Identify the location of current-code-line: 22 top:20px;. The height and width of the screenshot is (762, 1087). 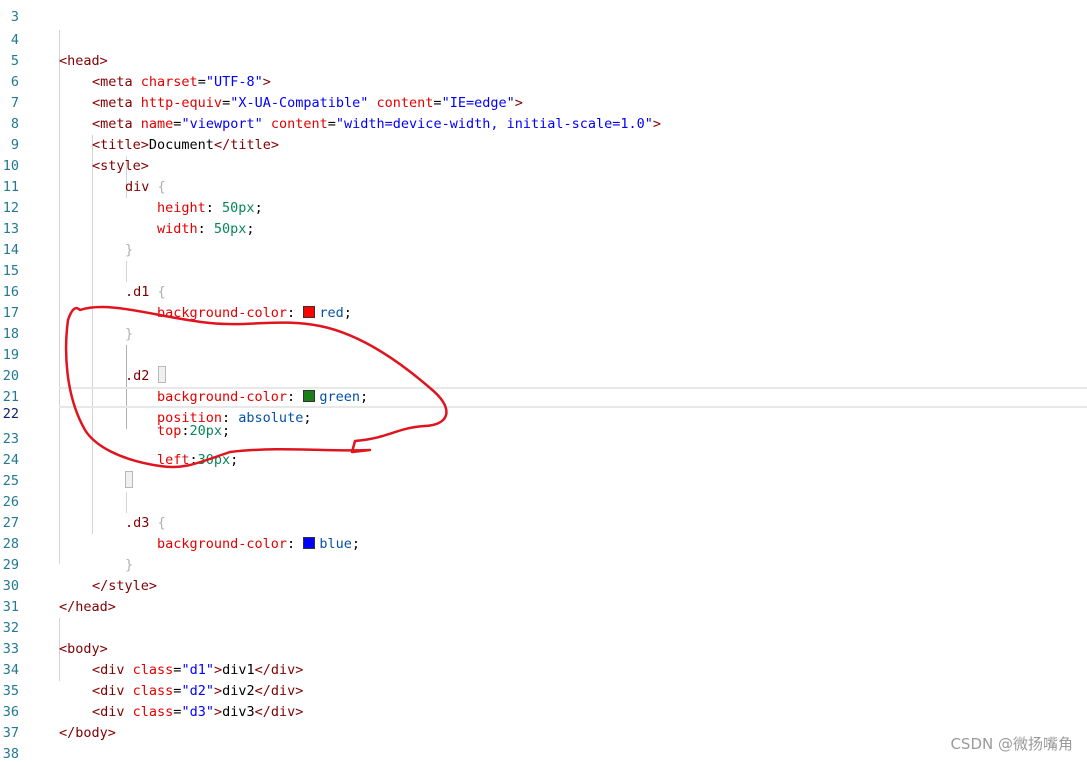
(545, 413).